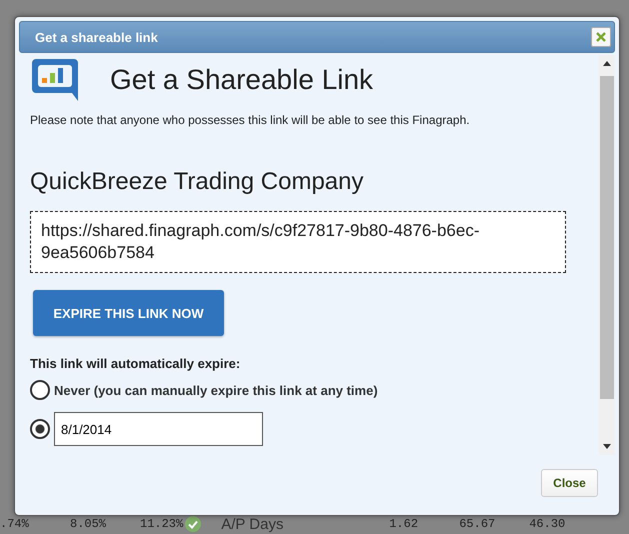 This screenshot has width=629, height=534. Describe the element at coordinates (569, 483) in the screenshot. I see `close-button: Close` at that location.